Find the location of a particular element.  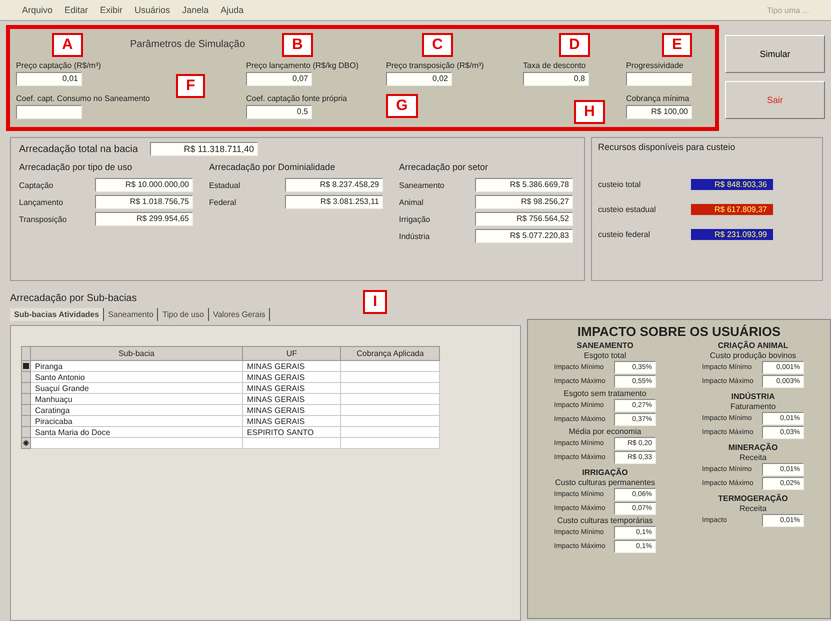

table-cell: Piranga is located at coordinates (136, 366).